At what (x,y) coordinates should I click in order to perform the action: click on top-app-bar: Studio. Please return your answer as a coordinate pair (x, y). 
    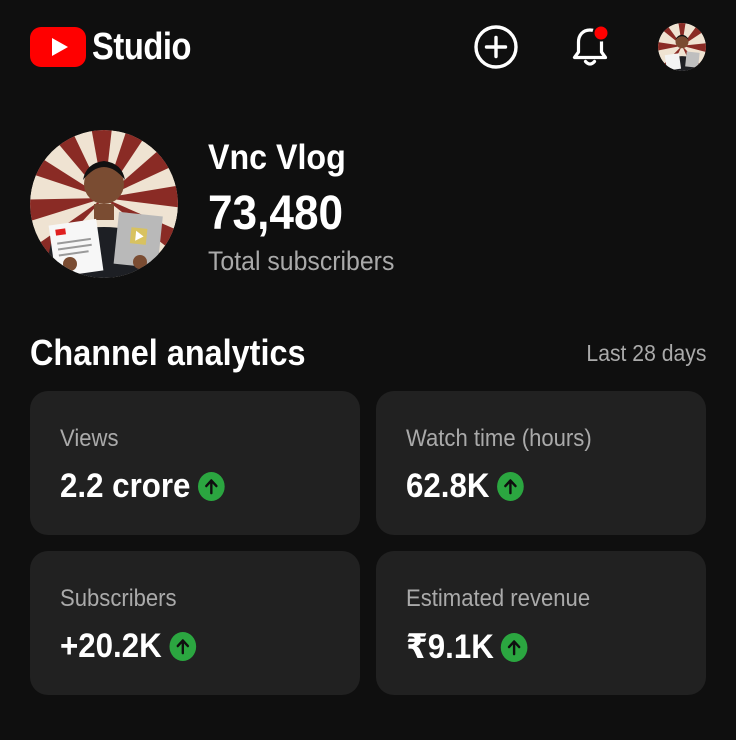
    Looking at the image, I should click on (368, 48).